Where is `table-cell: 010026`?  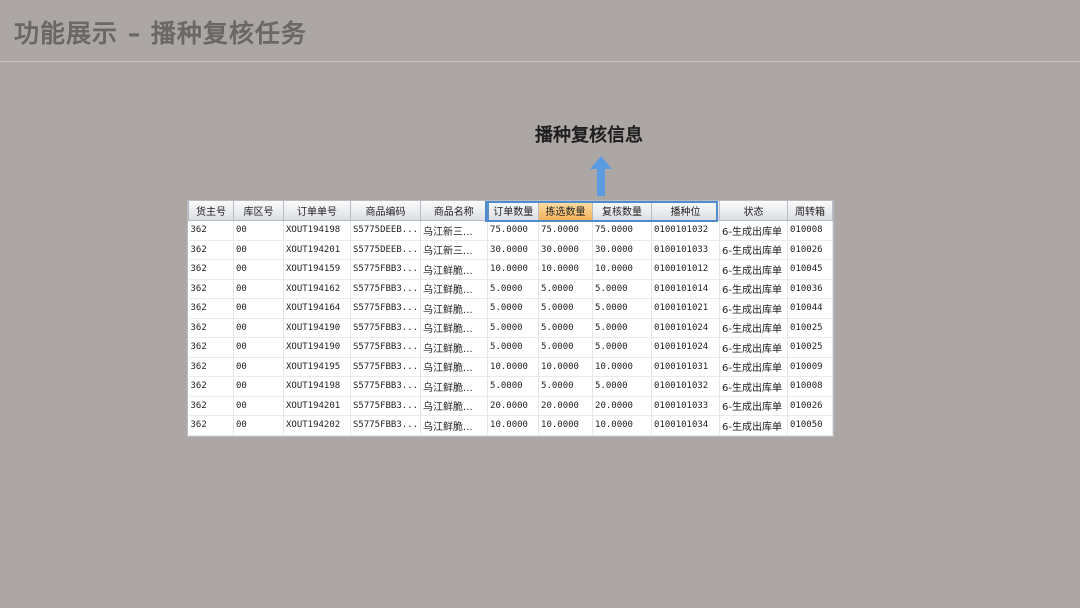 table-cell: 010026 is located at coordinates (810, 406).